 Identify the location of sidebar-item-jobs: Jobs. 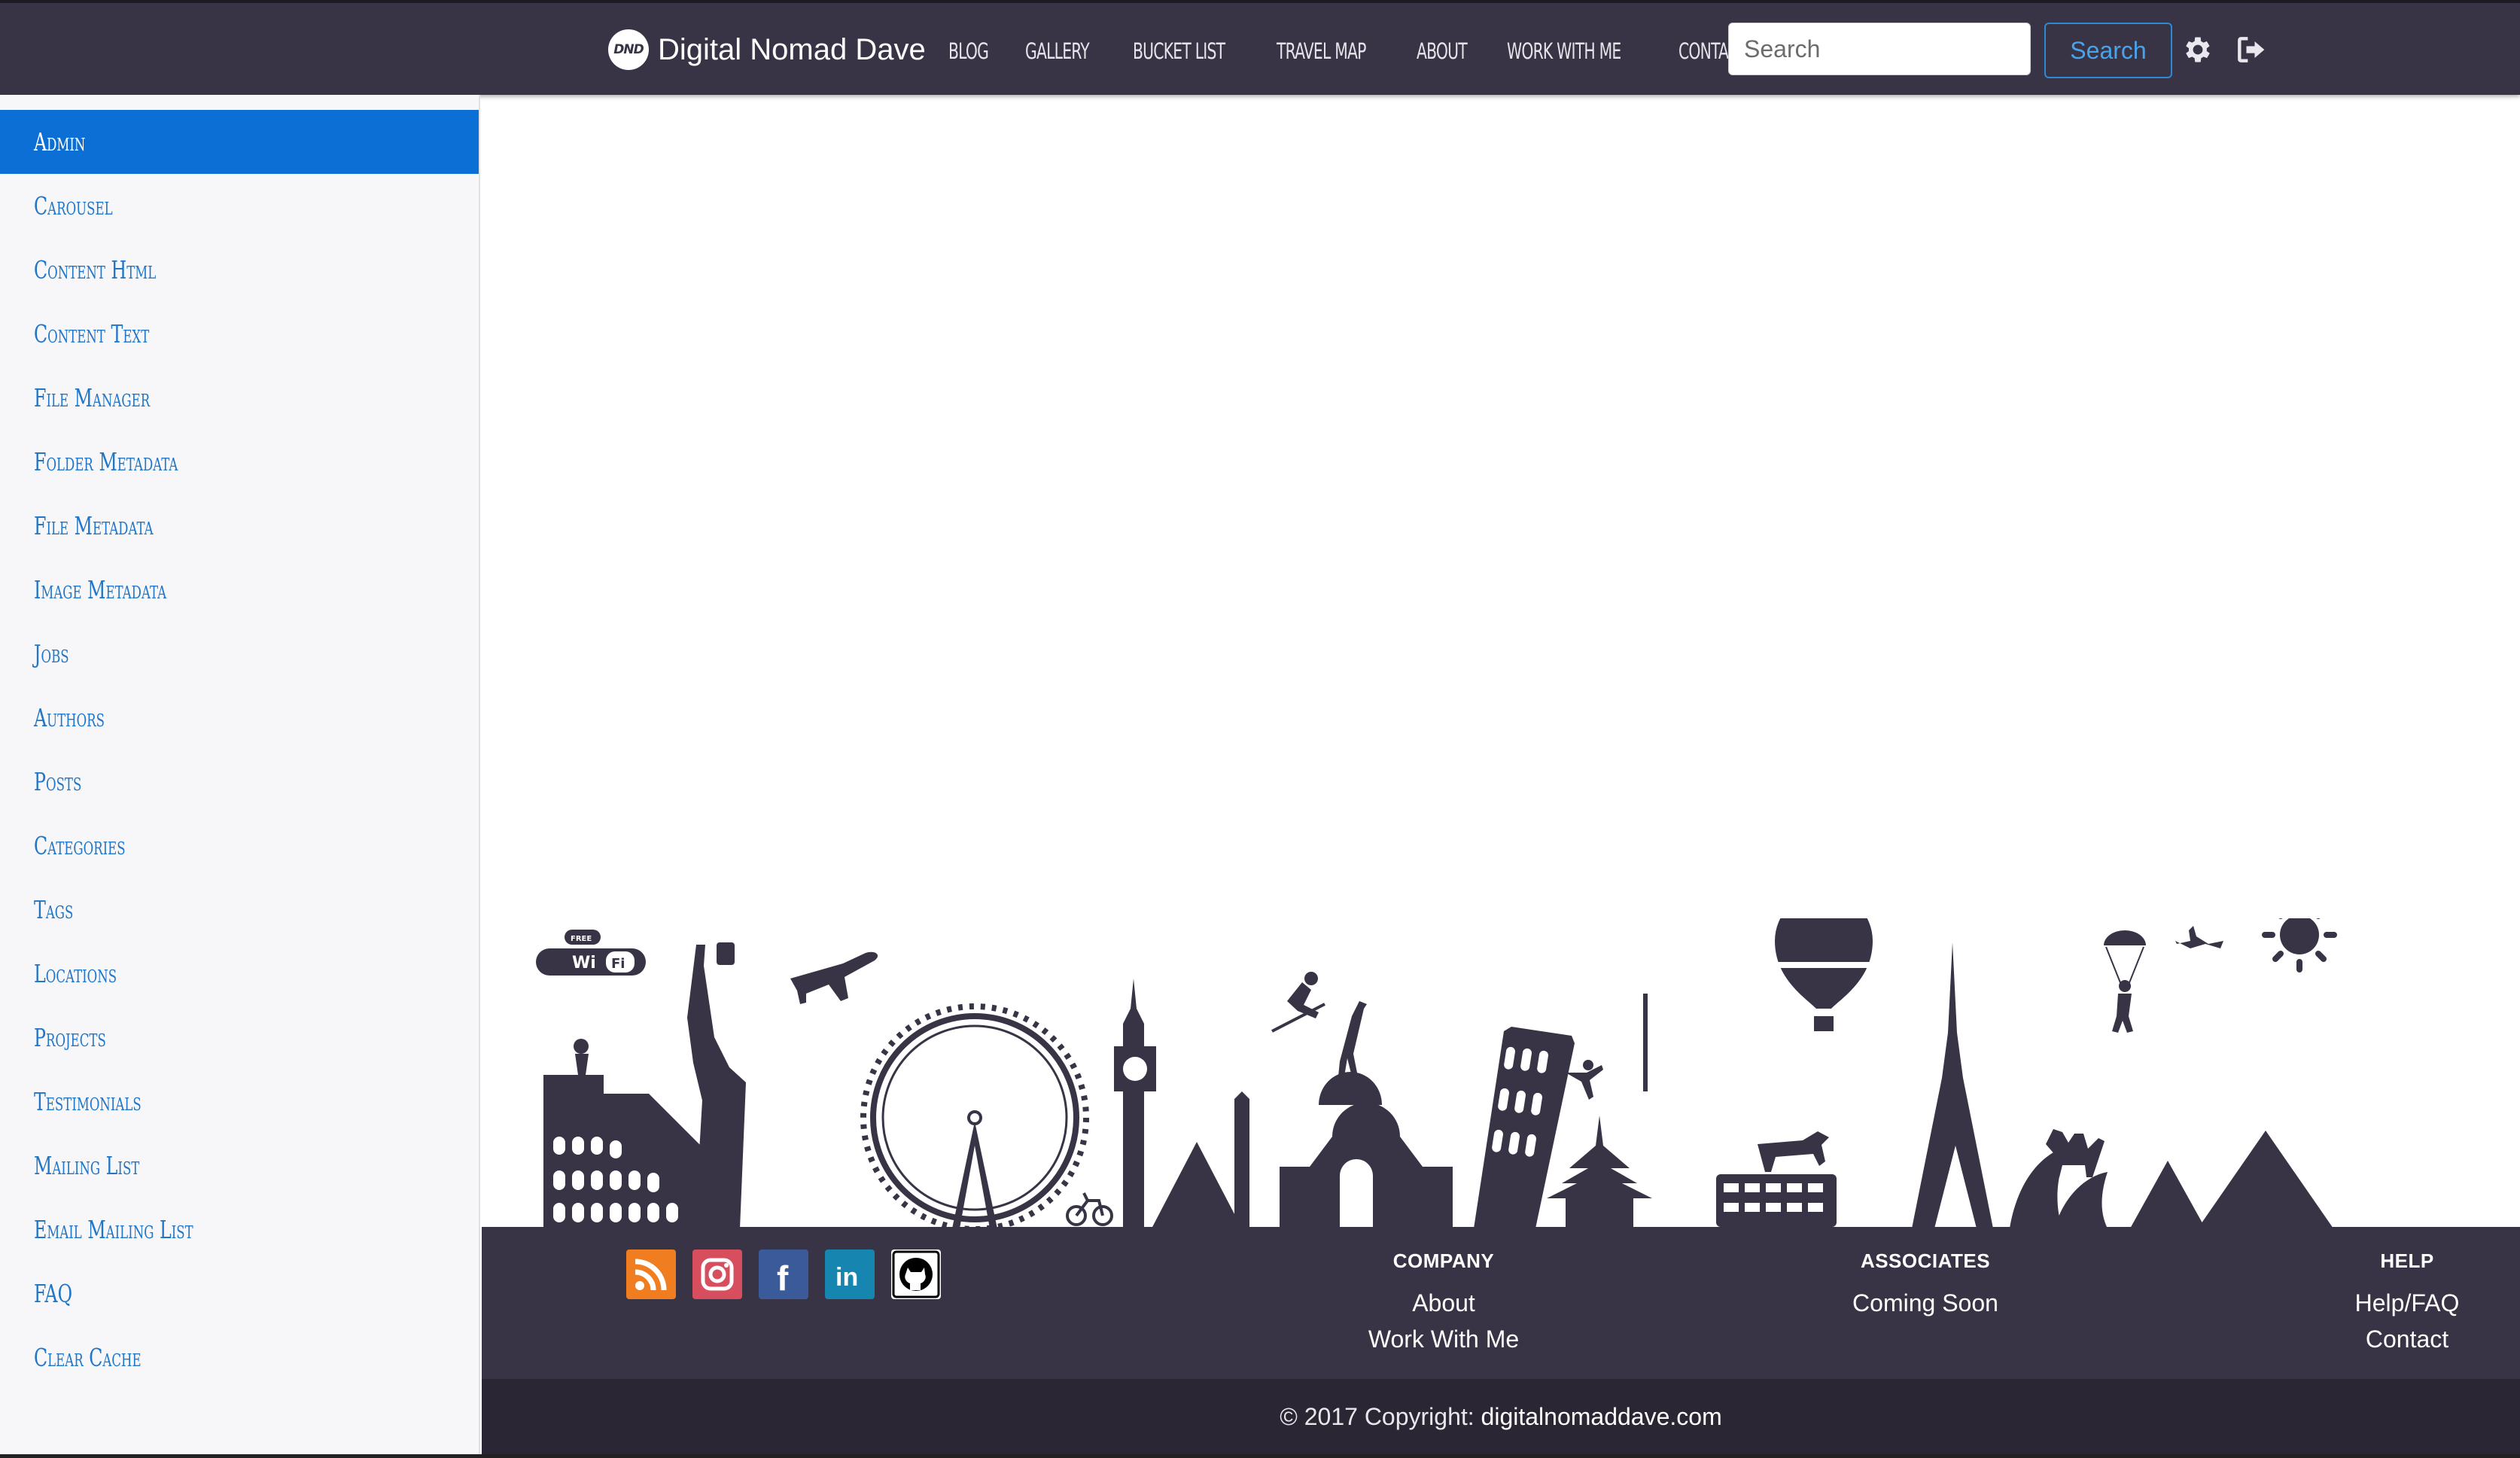
(239, 654).